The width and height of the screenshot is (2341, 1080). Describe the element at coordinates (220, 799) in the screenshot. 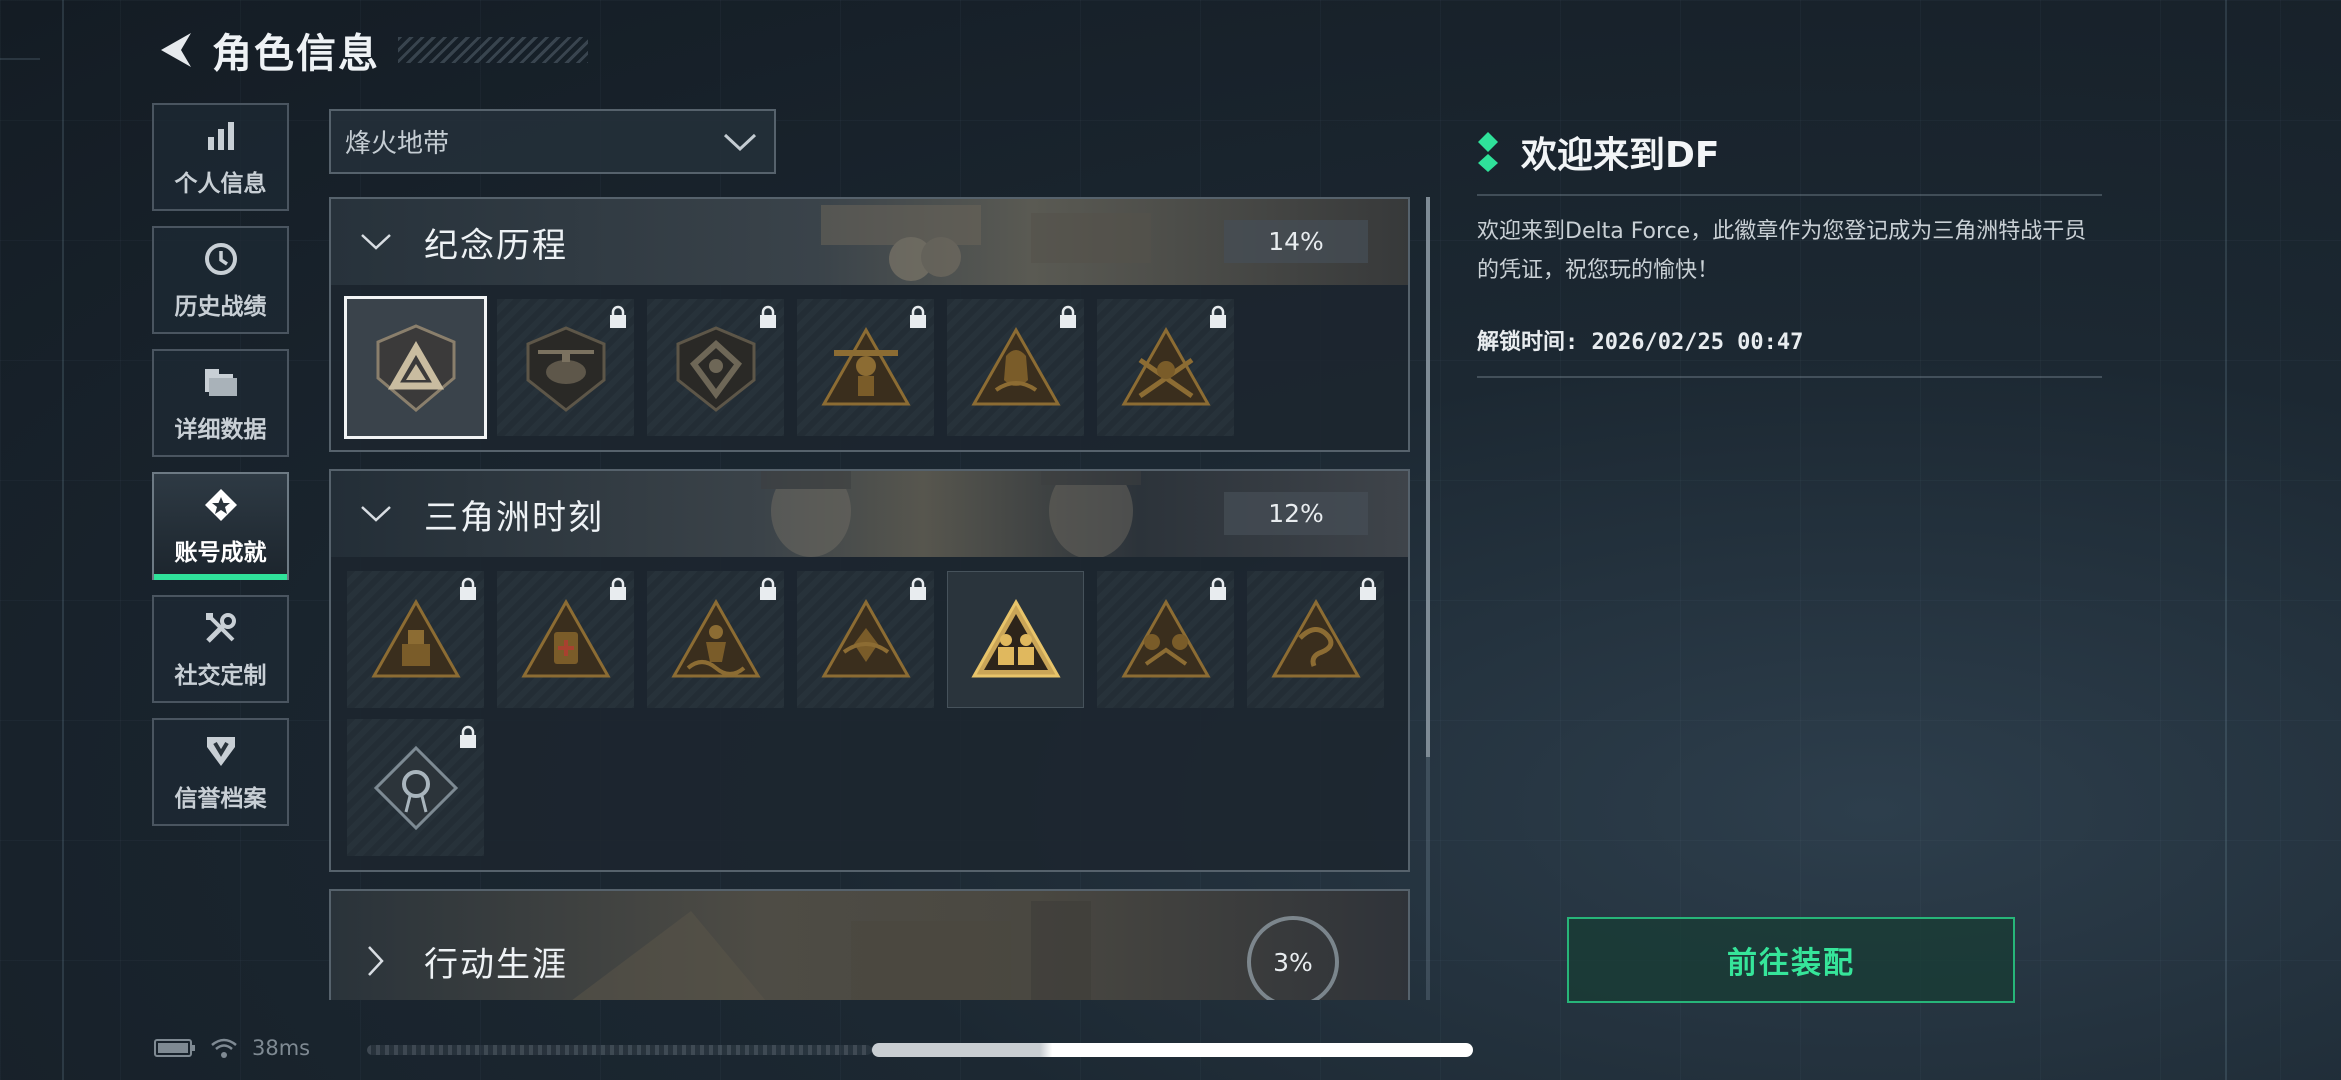

I see `sidebar-item-label: 信誉档案` at that location.